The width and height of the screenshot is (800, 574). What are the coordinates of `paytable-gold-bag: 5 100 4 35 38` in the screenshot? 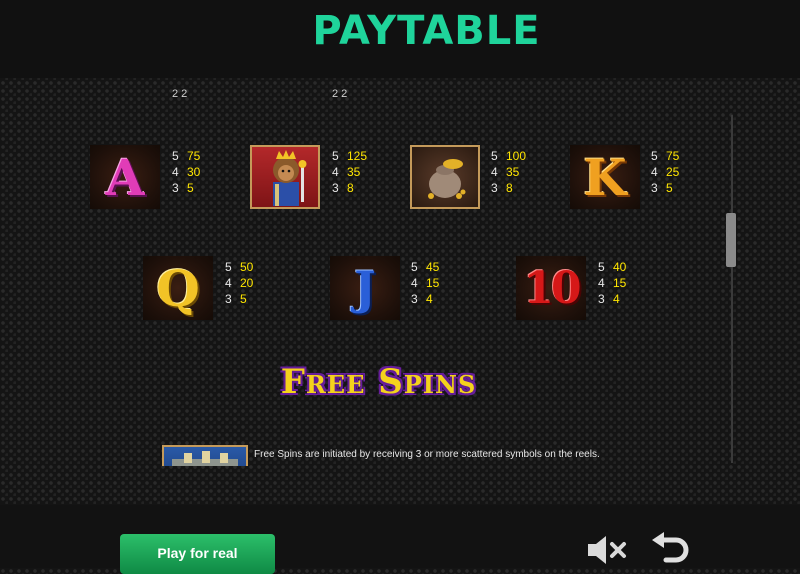 It's located at (509, 172).